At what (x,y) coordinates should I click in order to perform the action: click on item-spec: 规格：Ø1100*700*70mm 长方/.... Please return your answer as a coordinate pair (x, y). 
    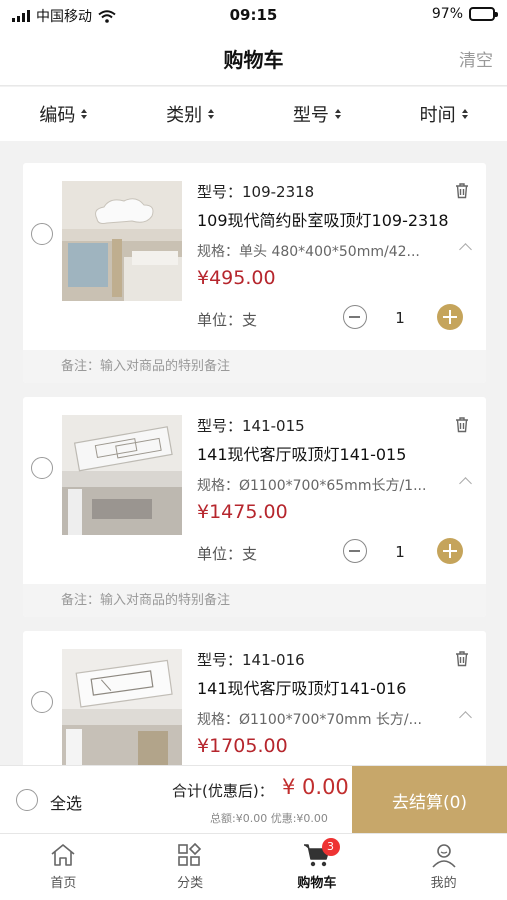
    Looking at the image, I should click on (317, 719).